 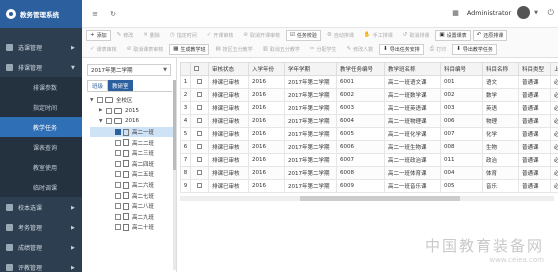 I want to click on sidebar-bottom-item-0: 校本选课, so click(x=41, y=207).